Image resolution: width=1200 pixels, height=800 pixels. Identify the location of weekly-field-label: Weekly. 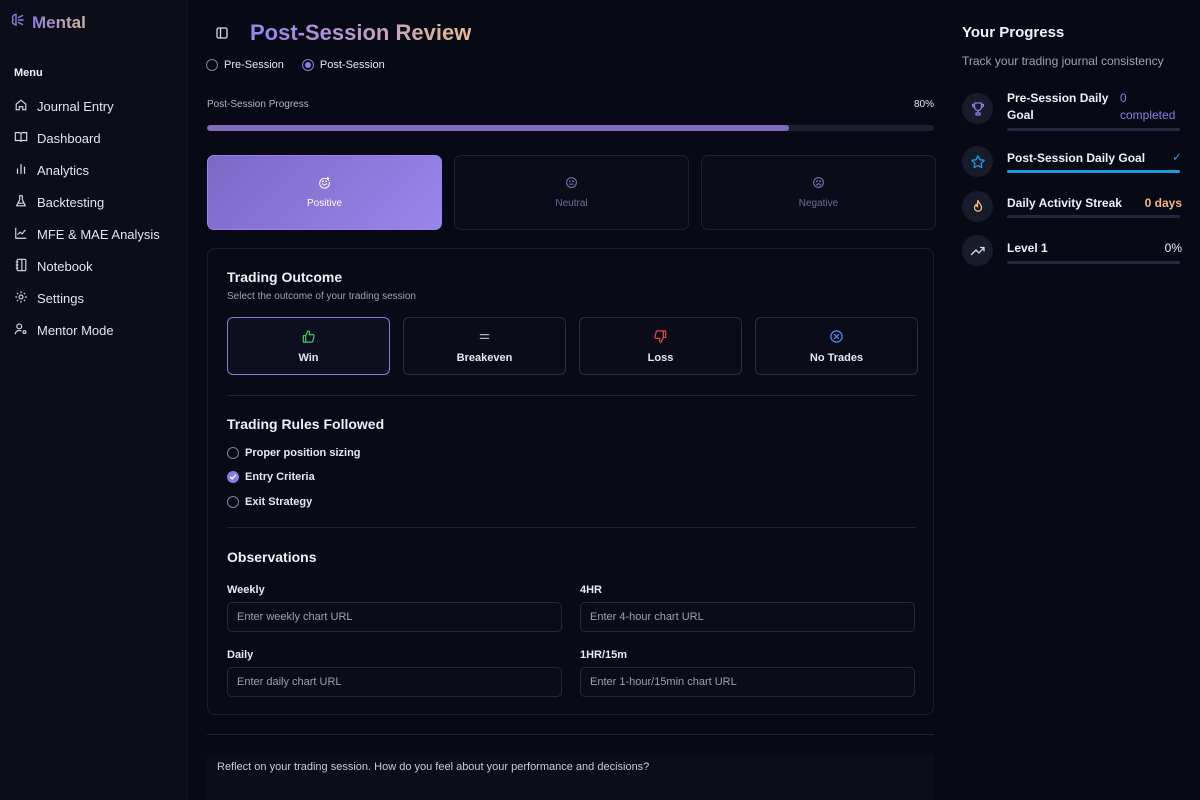
(246, 590).